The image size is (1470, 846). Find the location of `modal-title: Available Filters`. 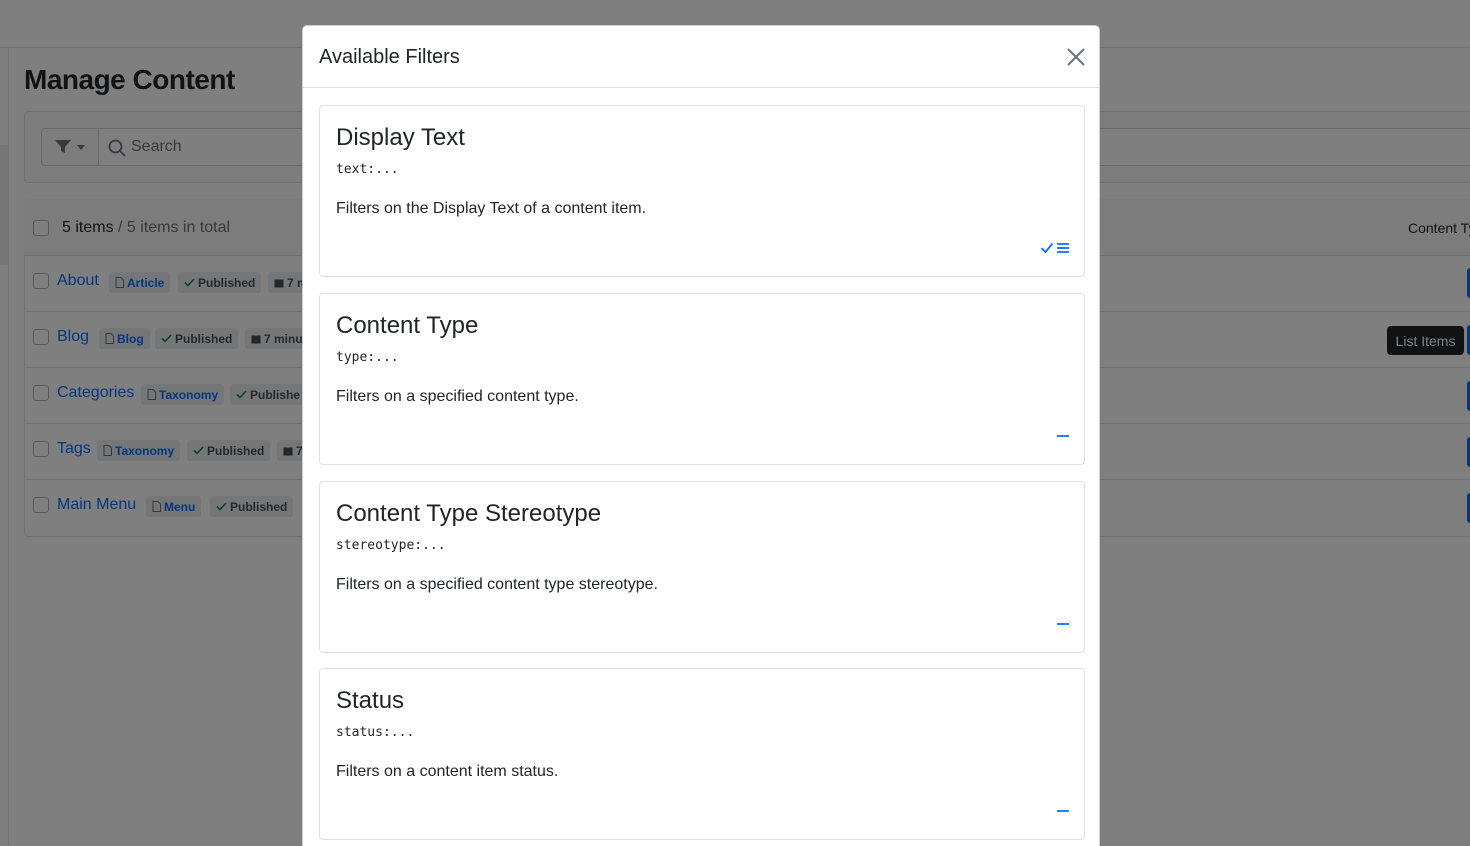

modal-title: Available Filters is located at coordinates (389, 57).